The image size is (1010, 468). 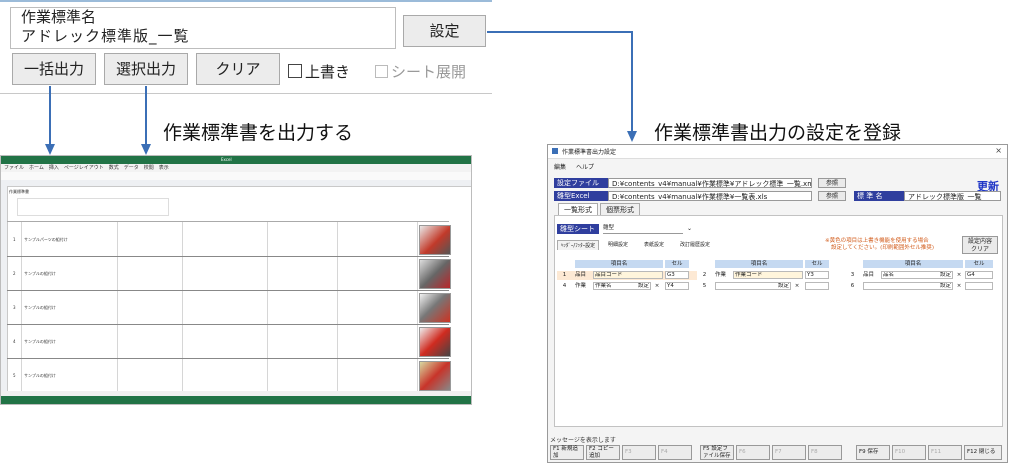 I want to click on standard-name-label: 標 準 名, so click(x=879, y=196).